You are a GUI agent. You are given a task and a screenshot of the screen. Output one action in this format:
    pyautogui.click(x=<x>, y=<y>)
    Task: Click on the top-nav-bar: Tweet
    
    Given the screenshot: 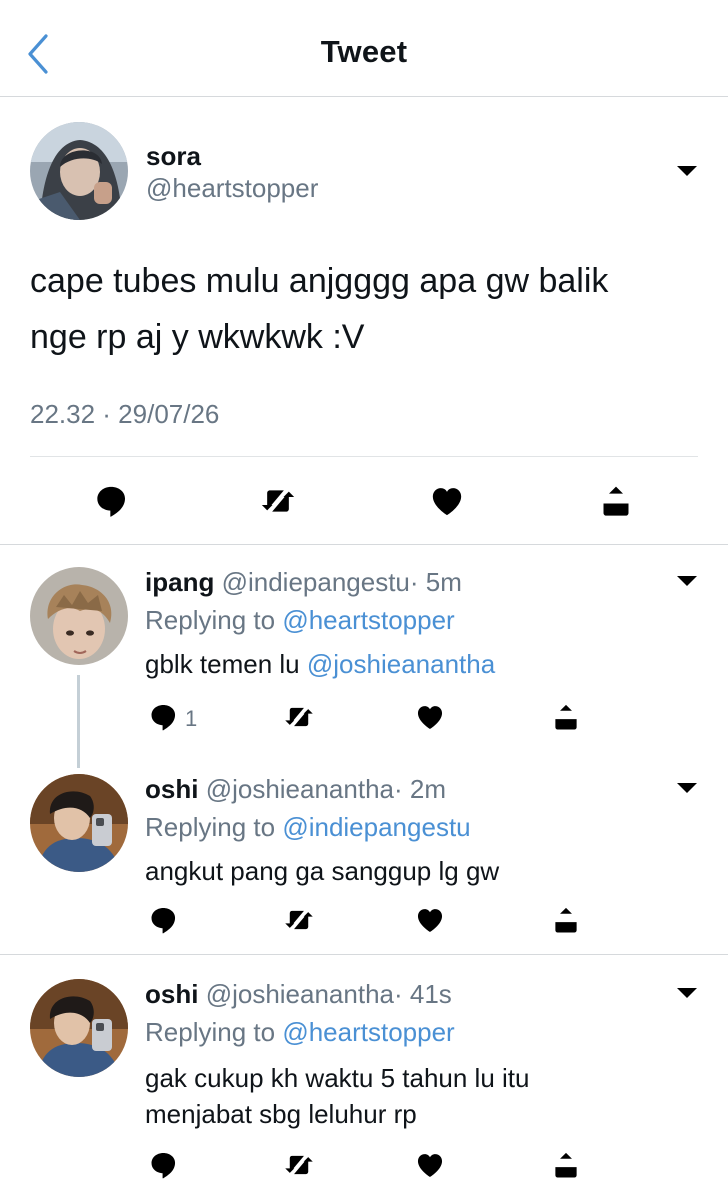 What is the action you would take?
    pyautogui.click(x=364, y=48)
    